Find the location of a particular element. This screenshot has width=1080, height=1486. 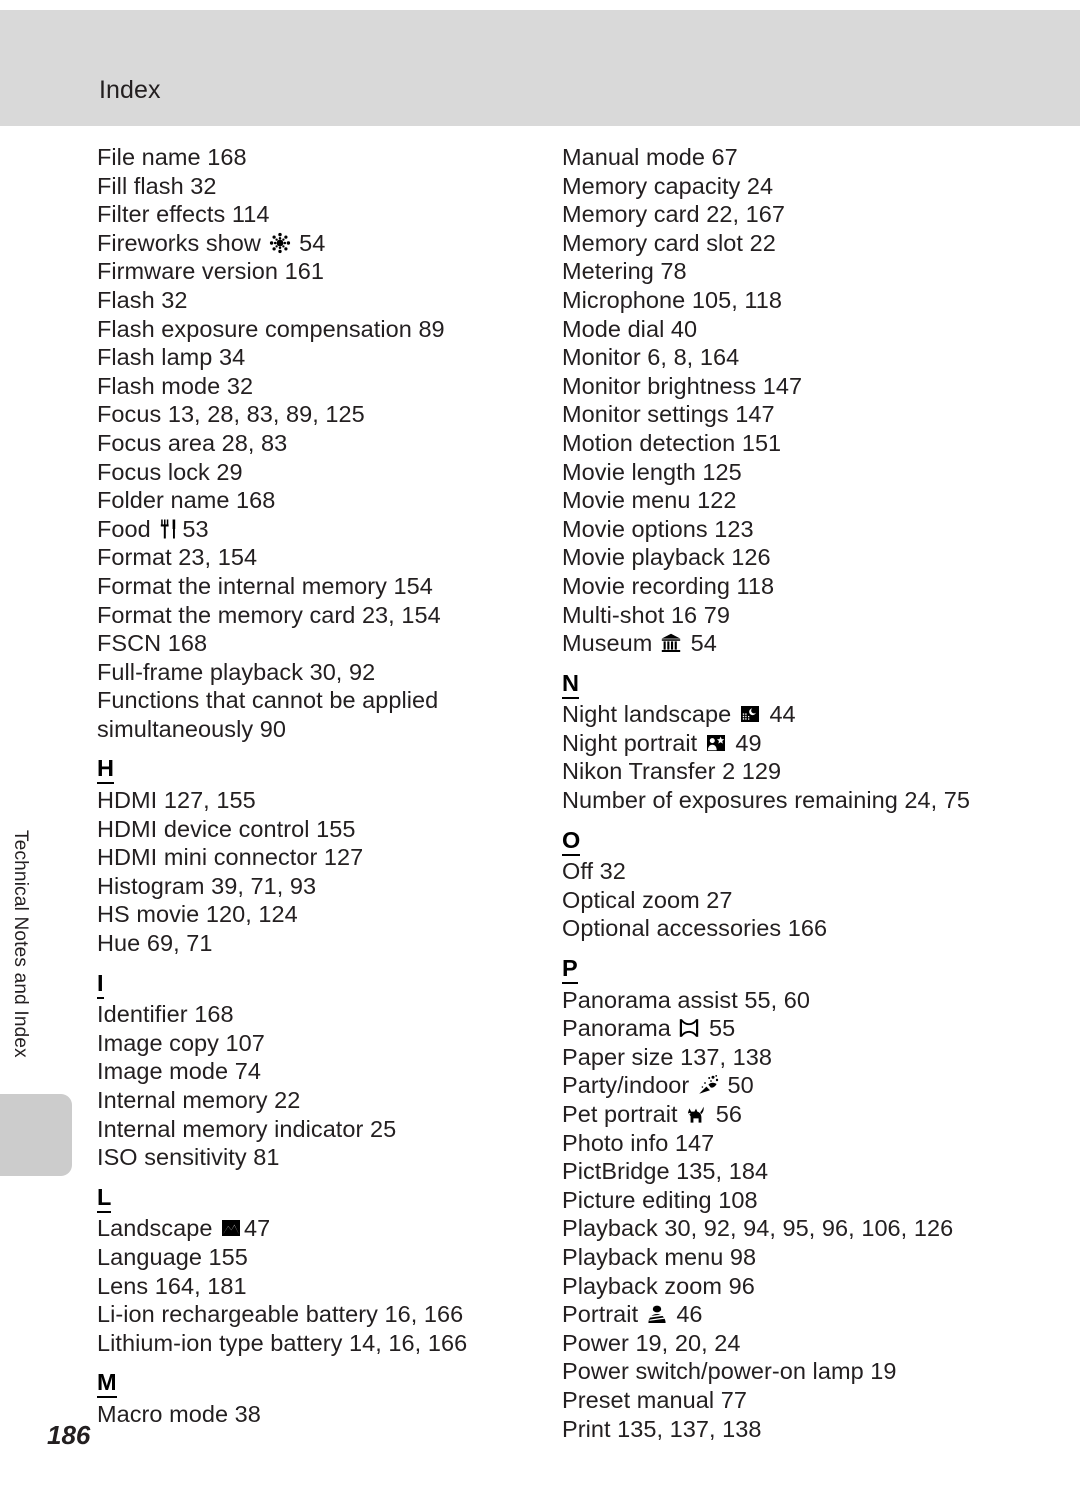

index-entry-label: Internal memory indicator 25 is located at coordinates (247, 1128).